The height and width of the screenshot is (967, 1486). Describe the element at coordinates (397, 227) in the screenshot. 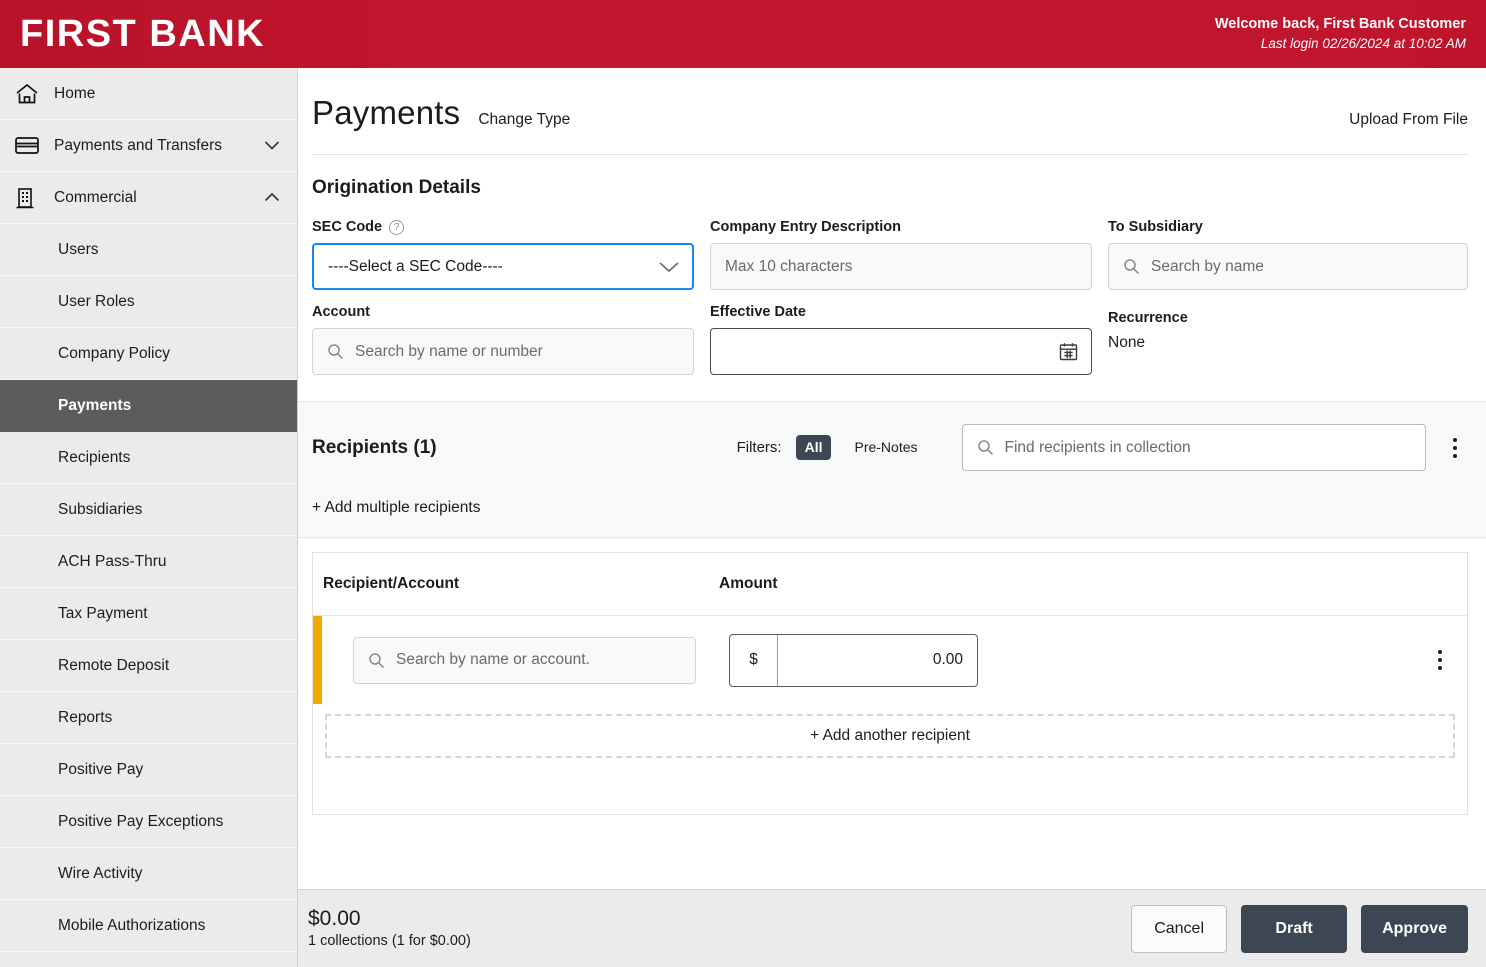

I see `help-icon: ?` at that location.